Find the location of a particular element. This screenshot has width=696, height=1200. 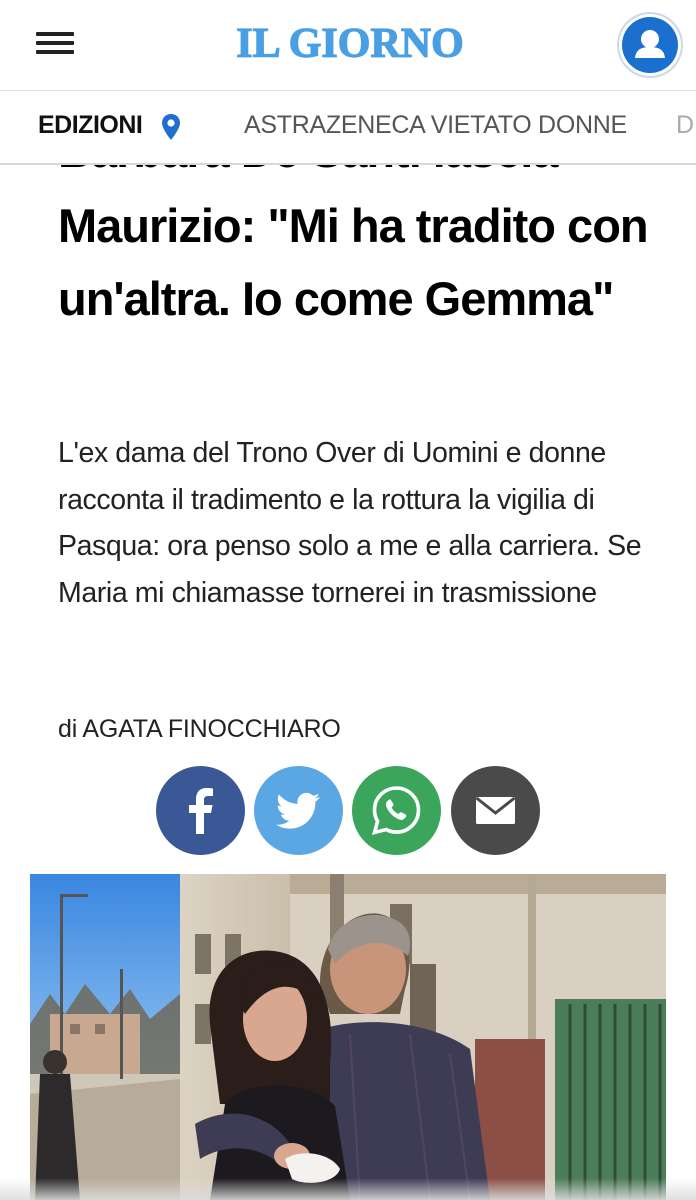

twitter-icon is located at coordinates (298, 810).